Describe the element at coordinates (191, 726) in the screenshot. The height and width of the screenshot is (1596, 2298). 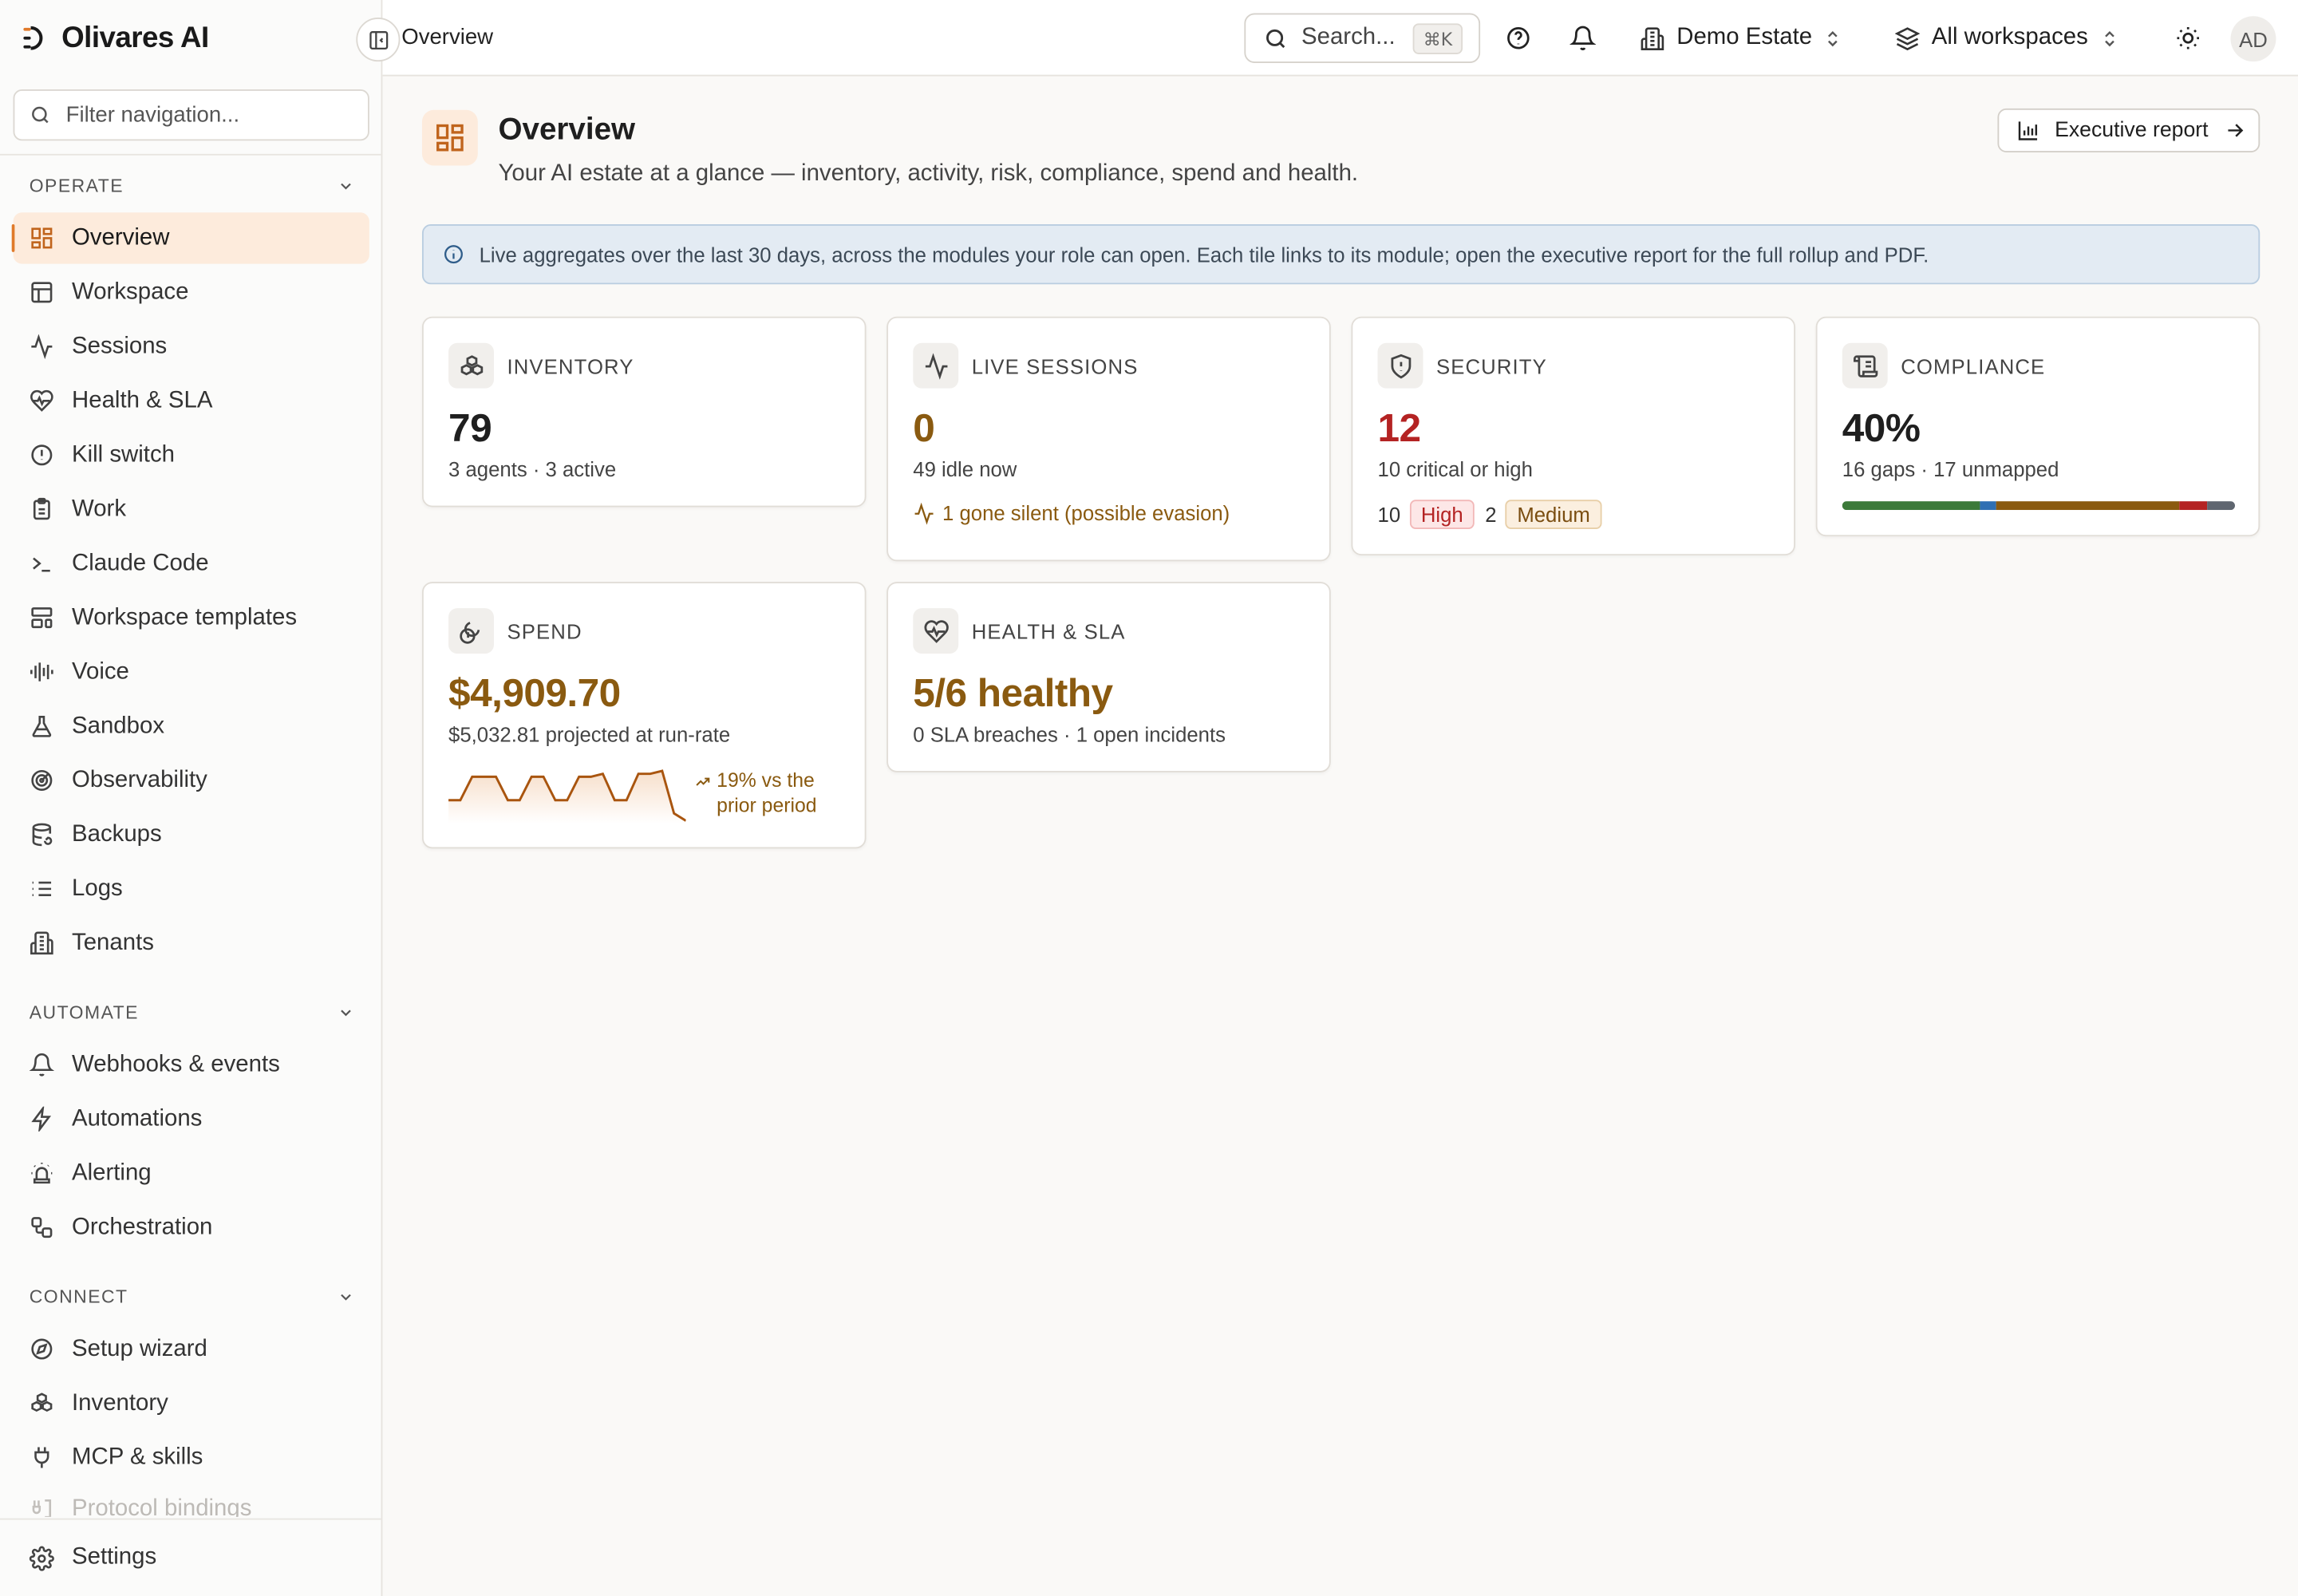
I see `sidebar-item-sandbox: Sandbox` at that location.